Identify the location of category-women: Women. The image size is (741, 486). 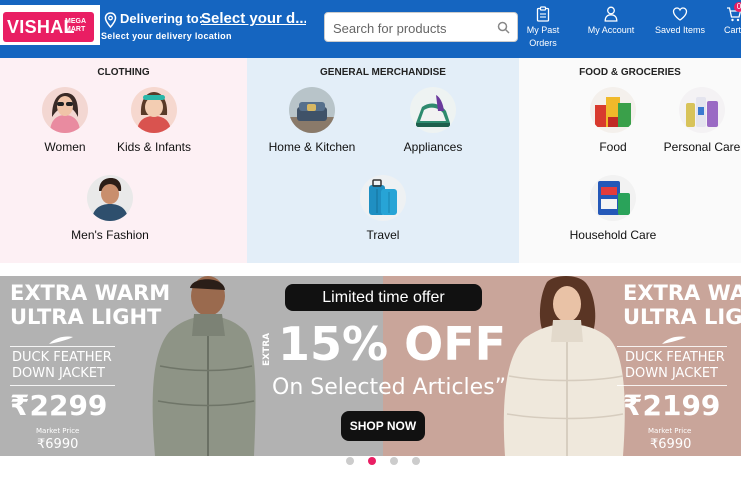
(65, 120).